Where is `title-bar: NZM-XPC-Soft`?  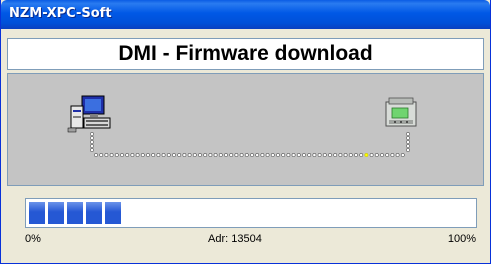 title-bar: NZM-XPC-Soft is located at coordinates (245, 14).